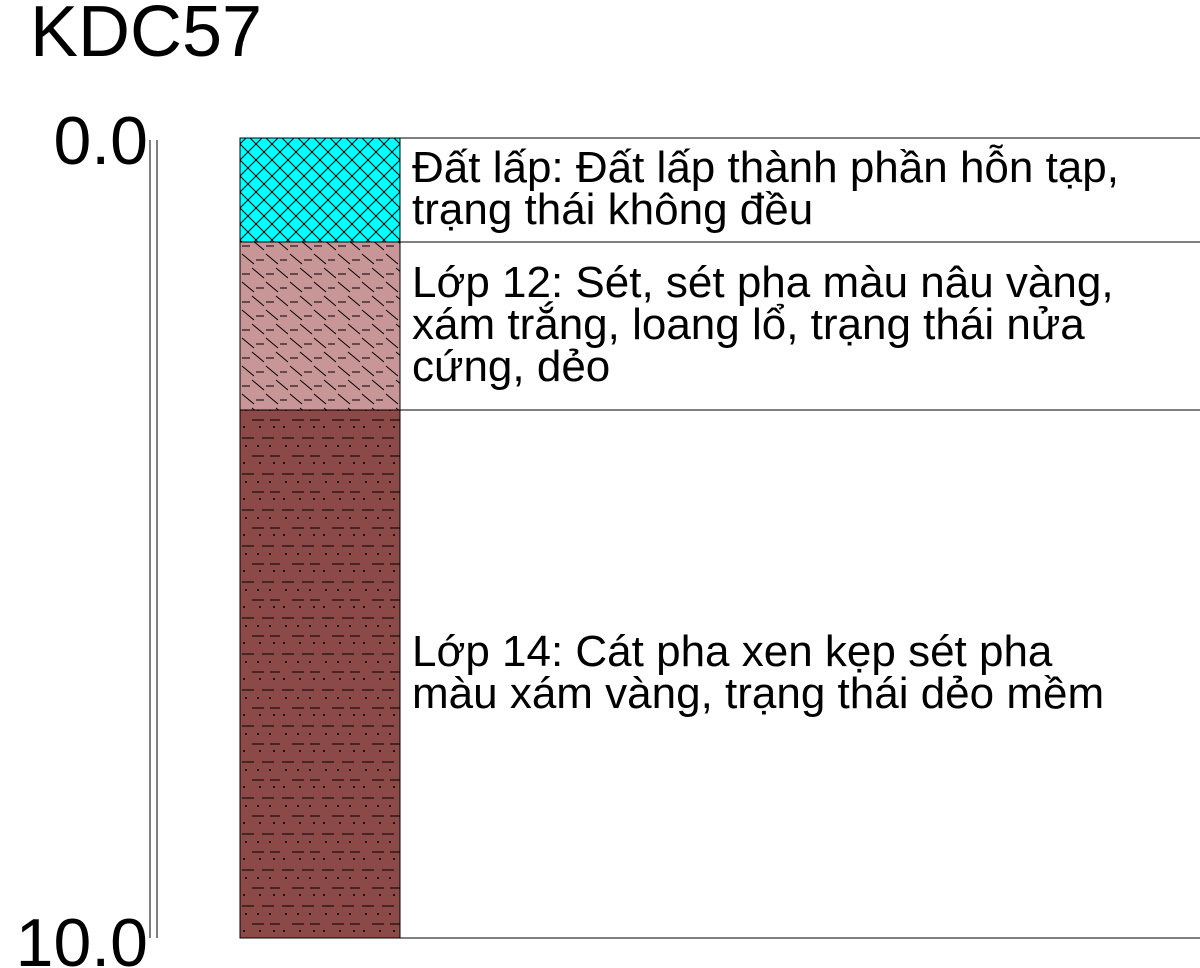 This screenshot has width=1200, height=968. I want to click on layer-3-description-line: màu xám vàng, trạng thái dẻo mềm, so click(758, 693).